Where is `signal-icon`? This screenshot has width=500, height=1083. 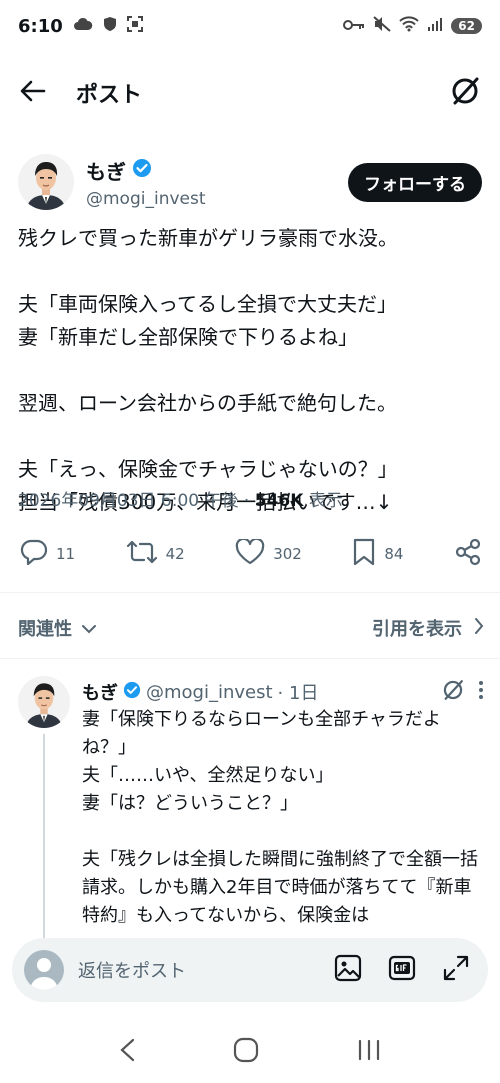
signal-icon is located at coordinates (435, 26).